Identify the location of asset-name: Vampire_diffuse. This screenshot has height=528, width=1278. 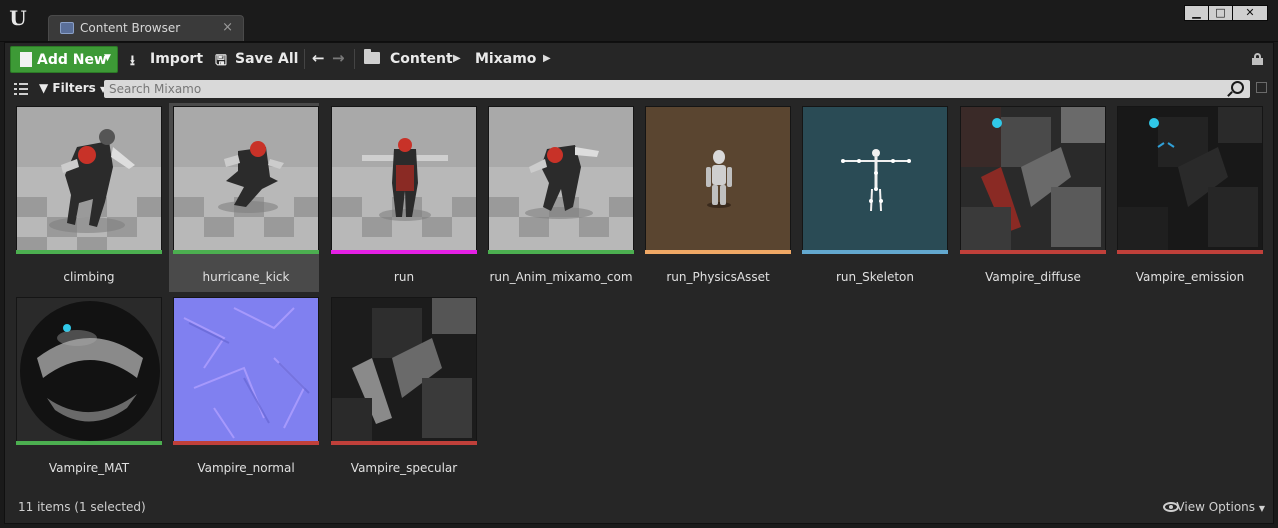
(1033, 277).